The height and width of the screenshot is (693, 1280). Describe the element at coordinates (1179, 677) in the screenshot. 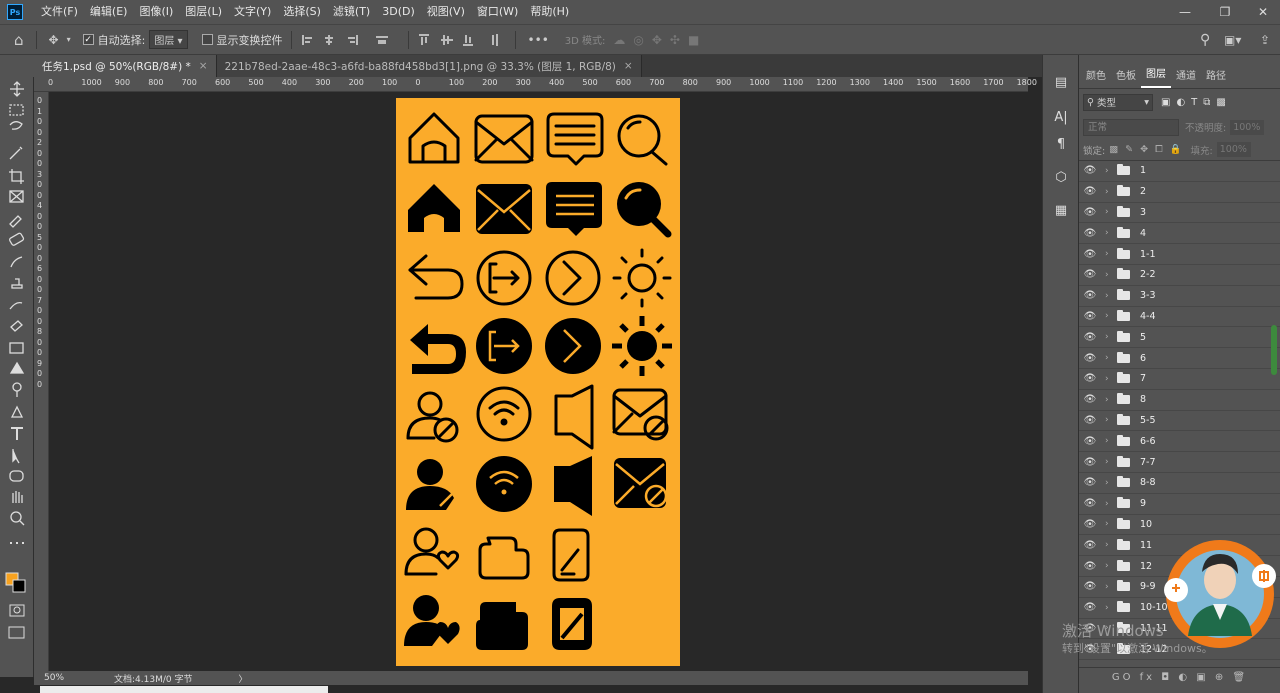

I see `panel-footer-icons: GO fx ◘ ◐ ▣ ⊕ 🗑` at that location.